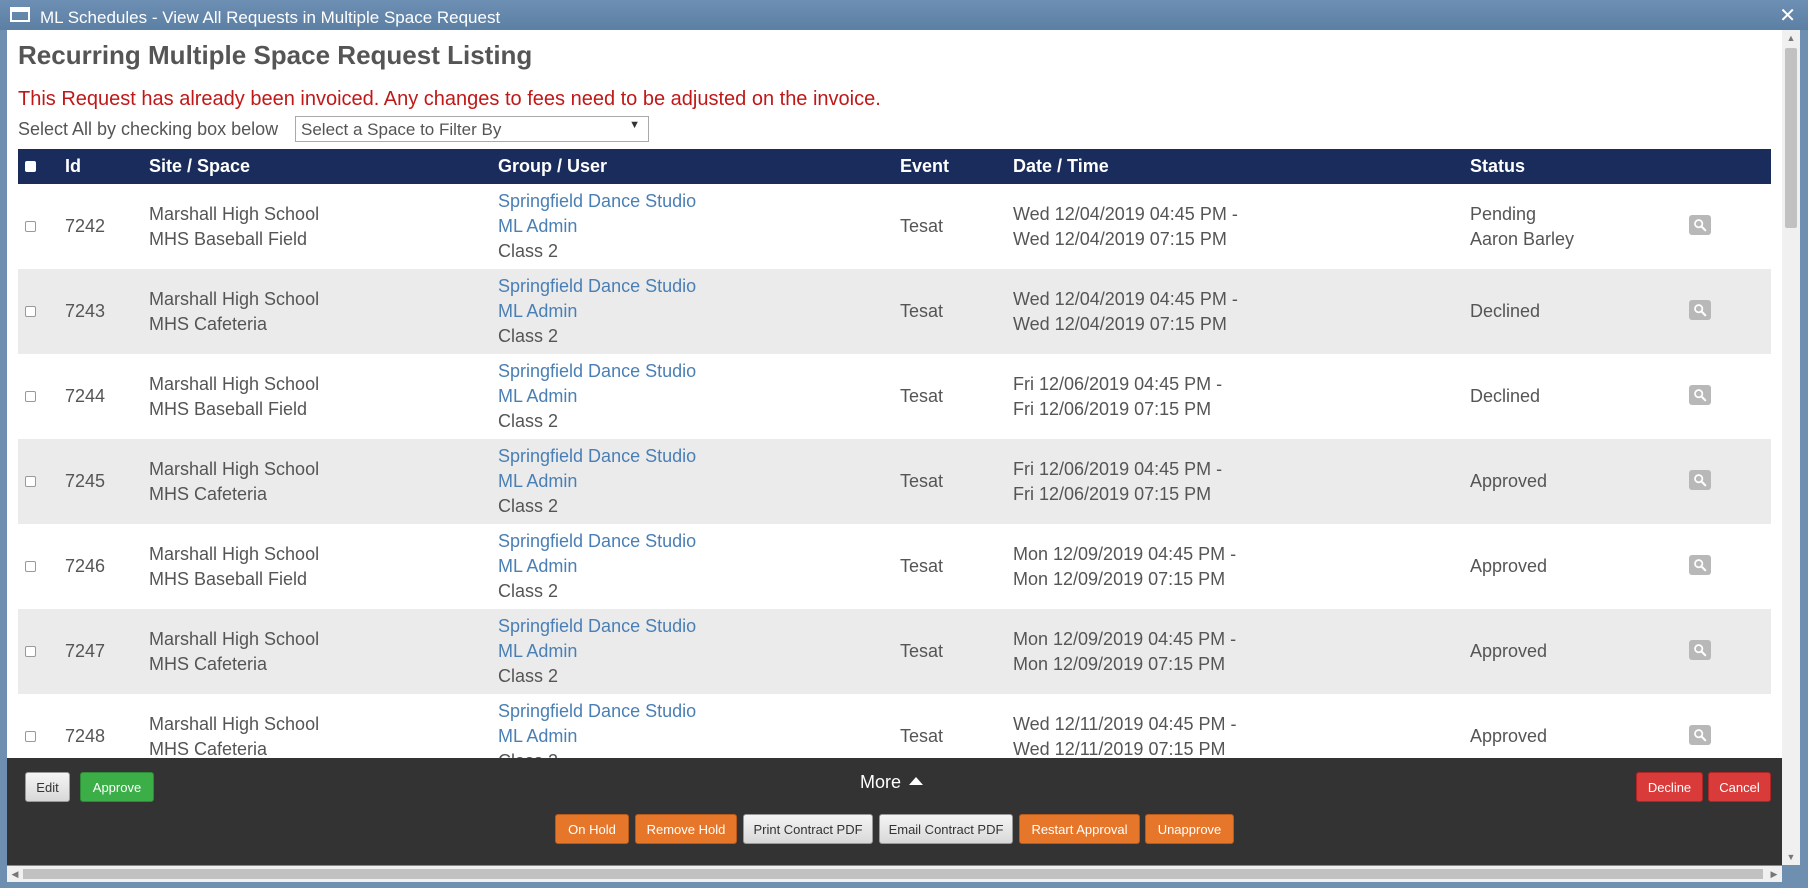 Image resolution: width=1808 pixels, height=888 pixels. What do you see at coordinates (1505, 396) in the screenshot?
I see `status-text: Declined` at bounding box center [1505, 396].